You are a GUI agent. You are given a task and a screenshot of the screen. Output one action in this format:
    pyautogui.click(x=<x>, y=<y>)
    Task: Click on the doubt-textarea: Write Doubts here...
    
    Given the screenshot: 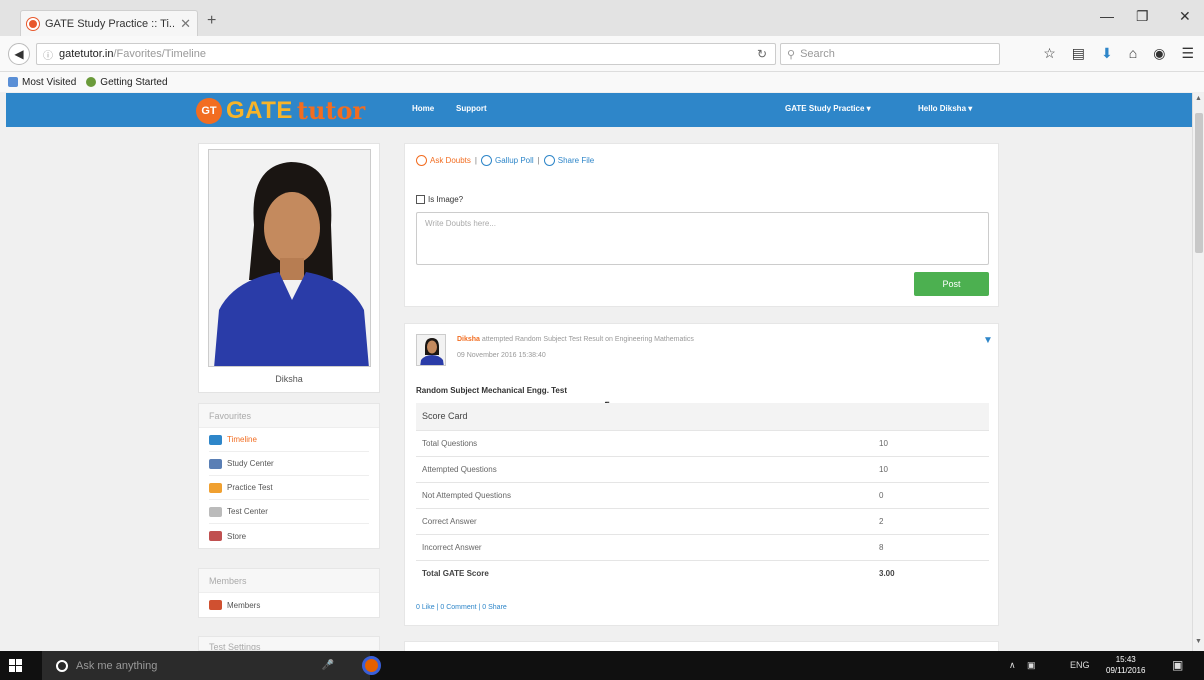 What is the action you would take?
    pyautogui.click(x=702, y=238)
    